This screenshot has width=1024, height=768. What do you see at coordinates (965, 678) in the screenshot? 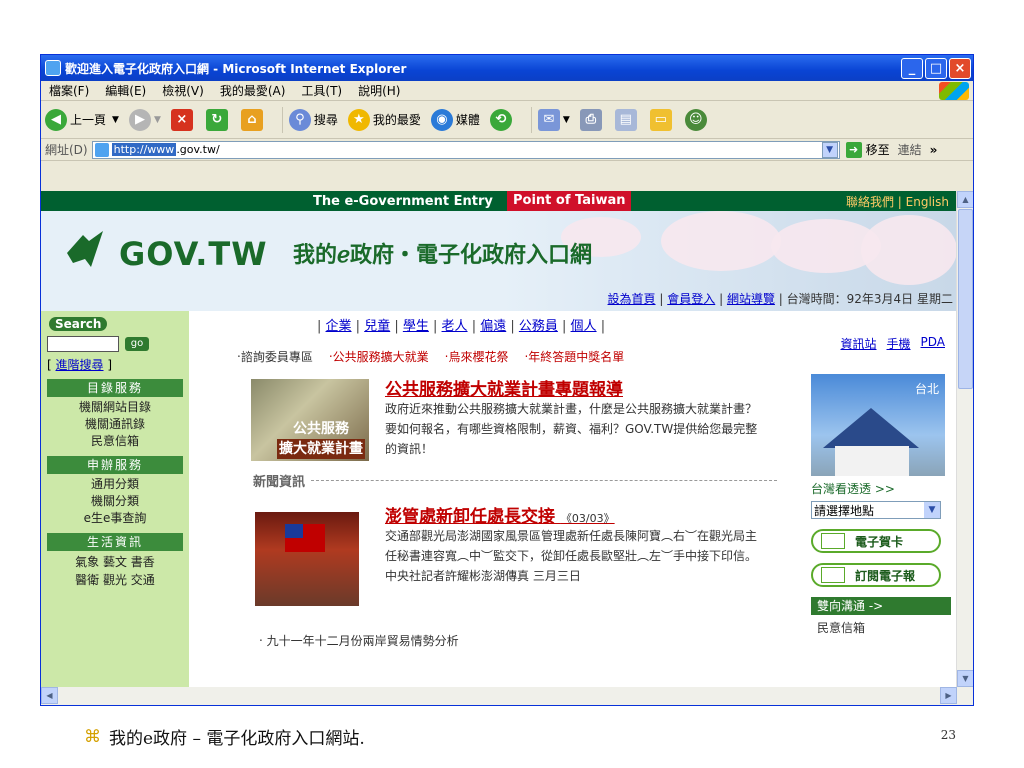
I see `scroll-down-icon: ▼` at bounding box center [965, 678].